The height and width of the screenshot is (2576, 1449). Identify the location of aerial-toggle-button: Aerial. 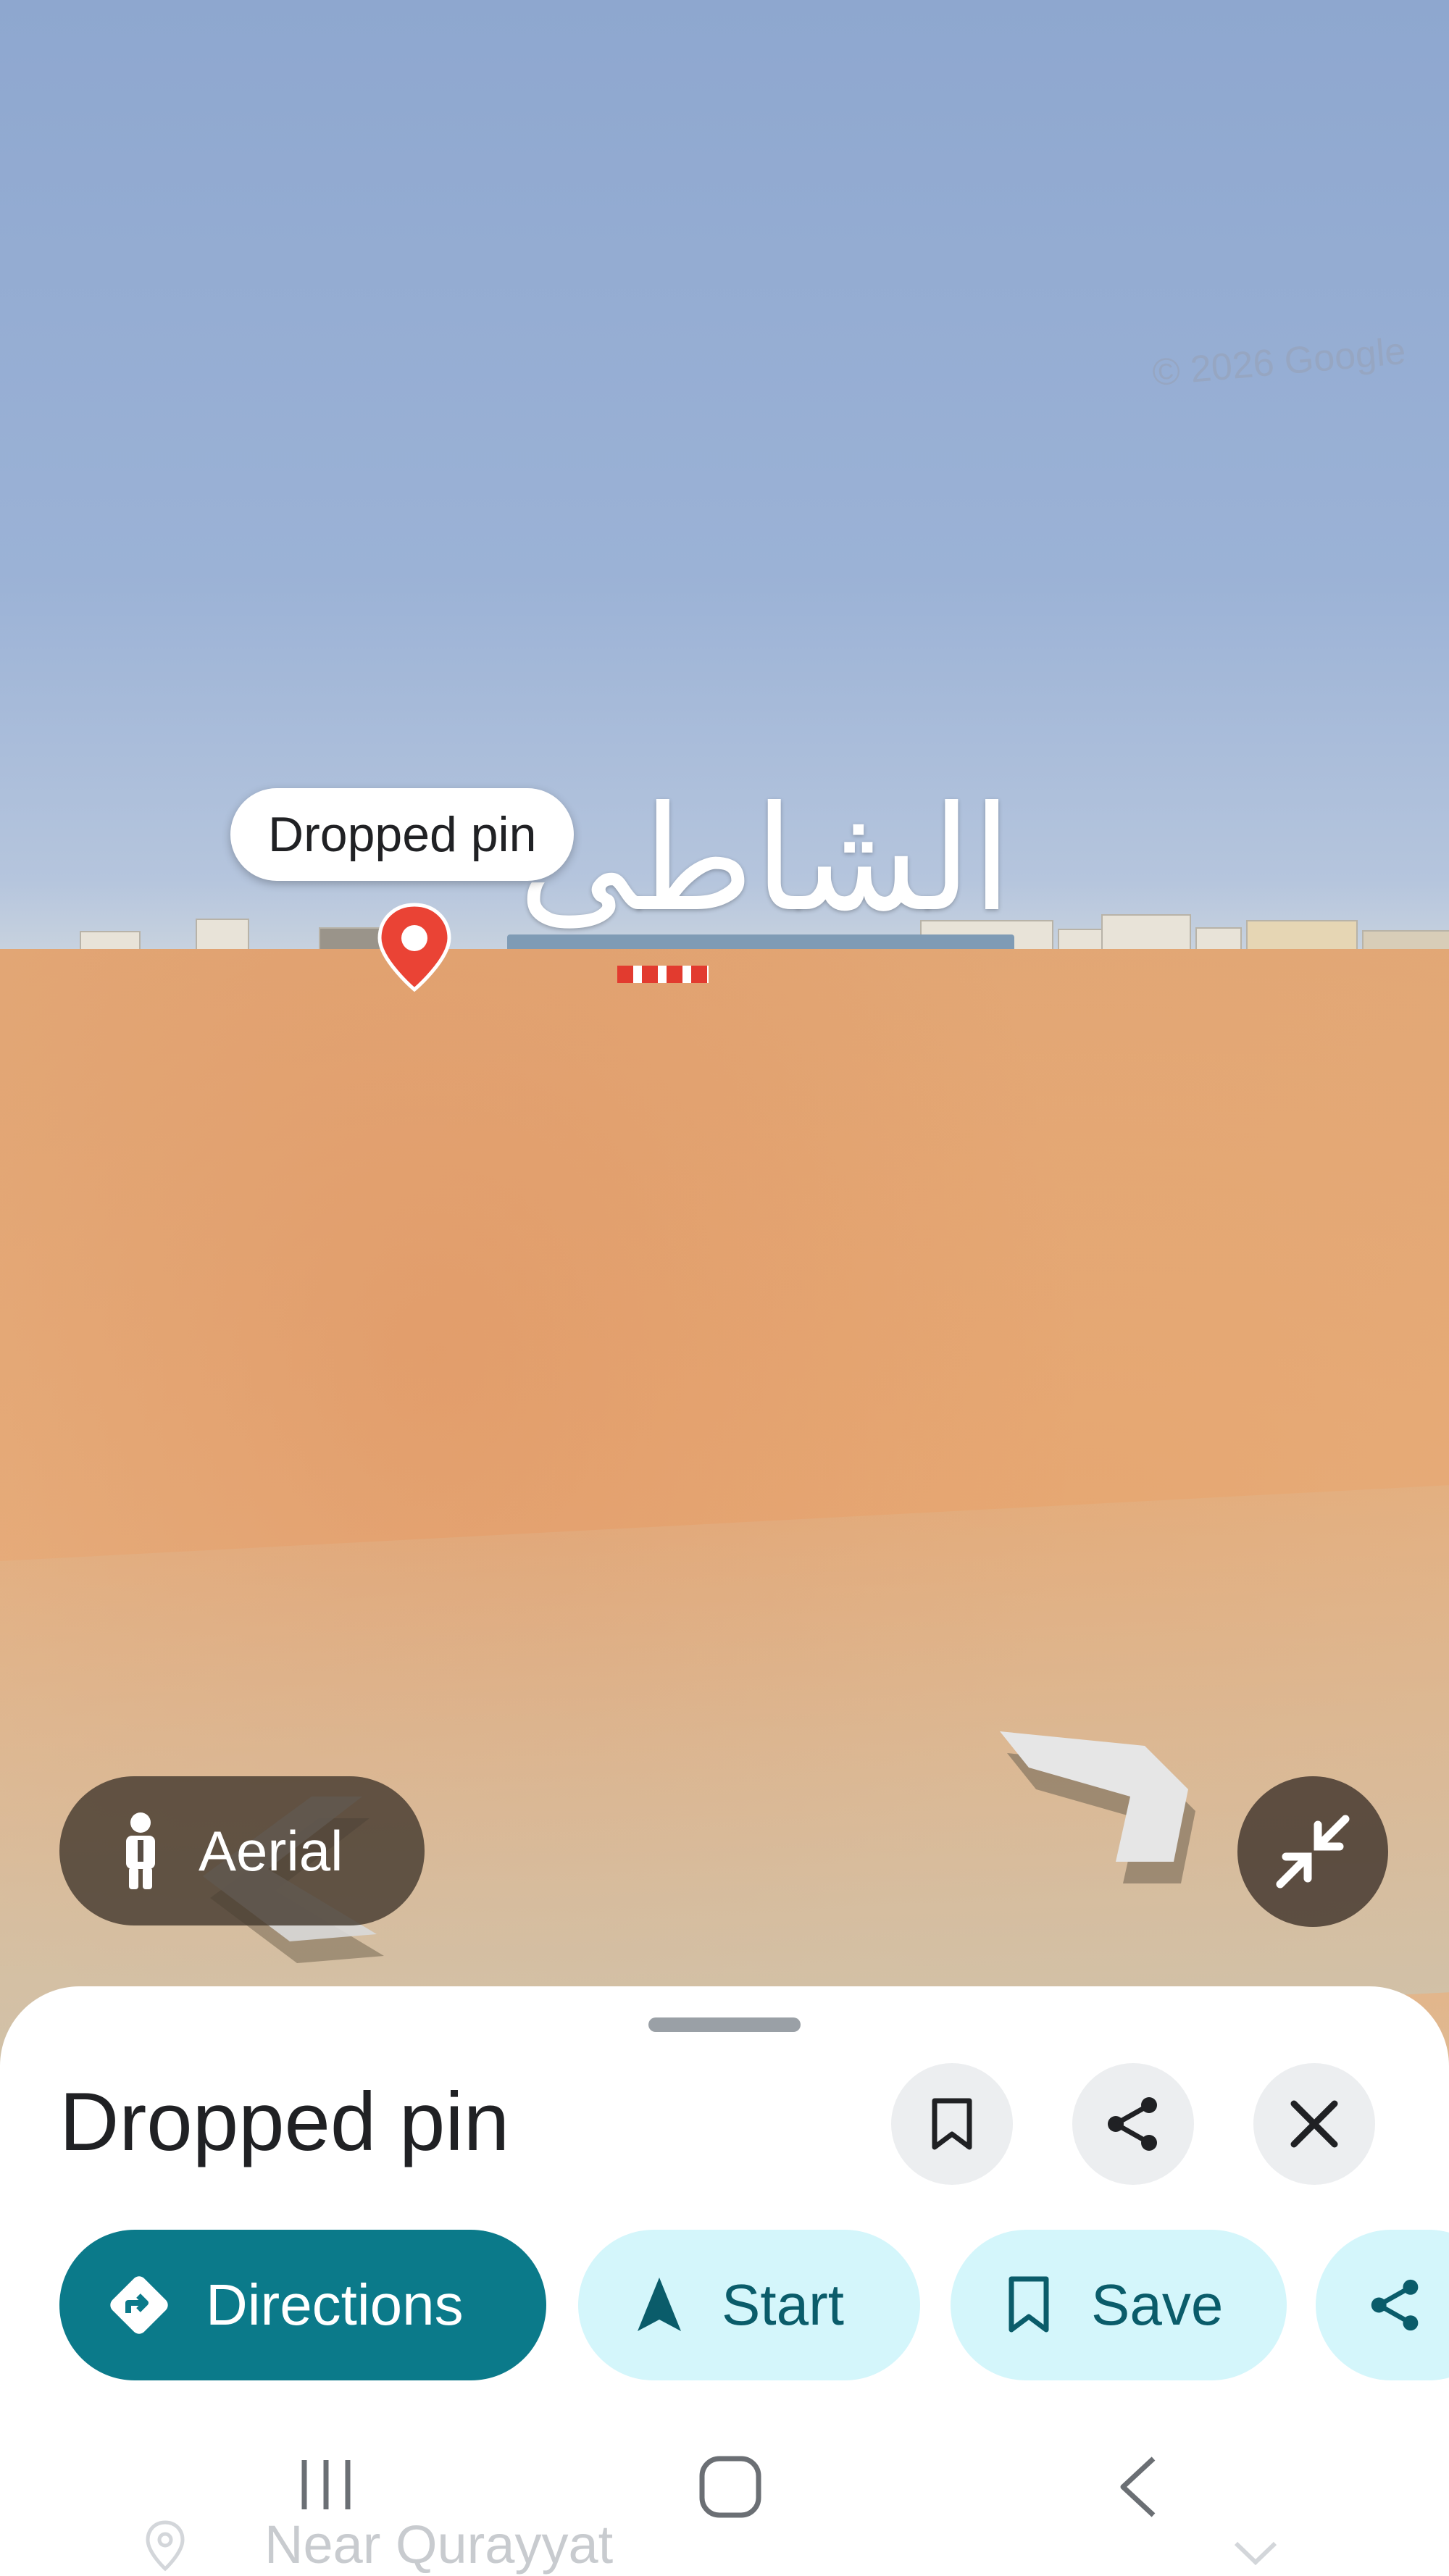
(242, 1850).